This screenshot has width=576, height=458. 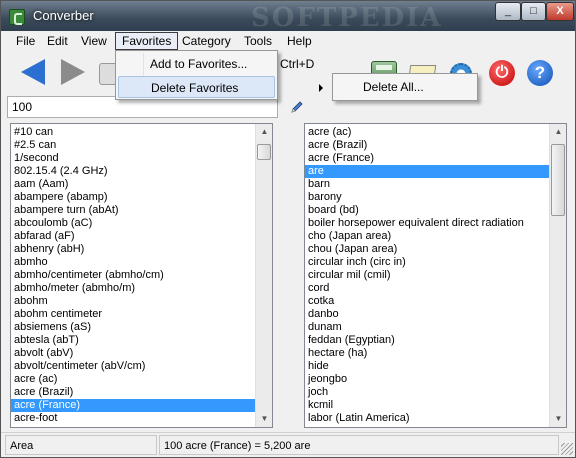 What do you see at coordinates (288, 107) in the screenshot?
I see `value-row` at bounding box center [288, 107].